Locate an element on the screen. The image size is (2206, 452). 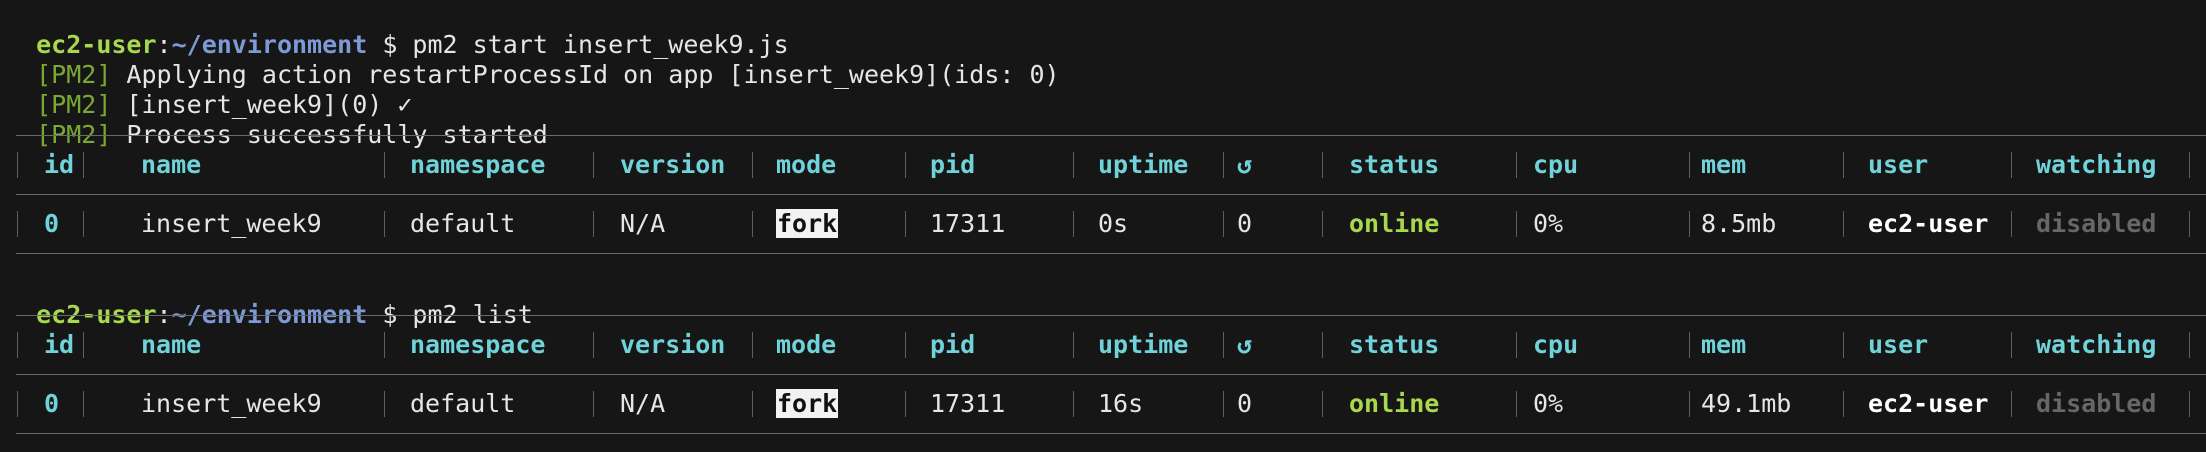
cell-uptime: 0s is located at coordinates (1113, 223).